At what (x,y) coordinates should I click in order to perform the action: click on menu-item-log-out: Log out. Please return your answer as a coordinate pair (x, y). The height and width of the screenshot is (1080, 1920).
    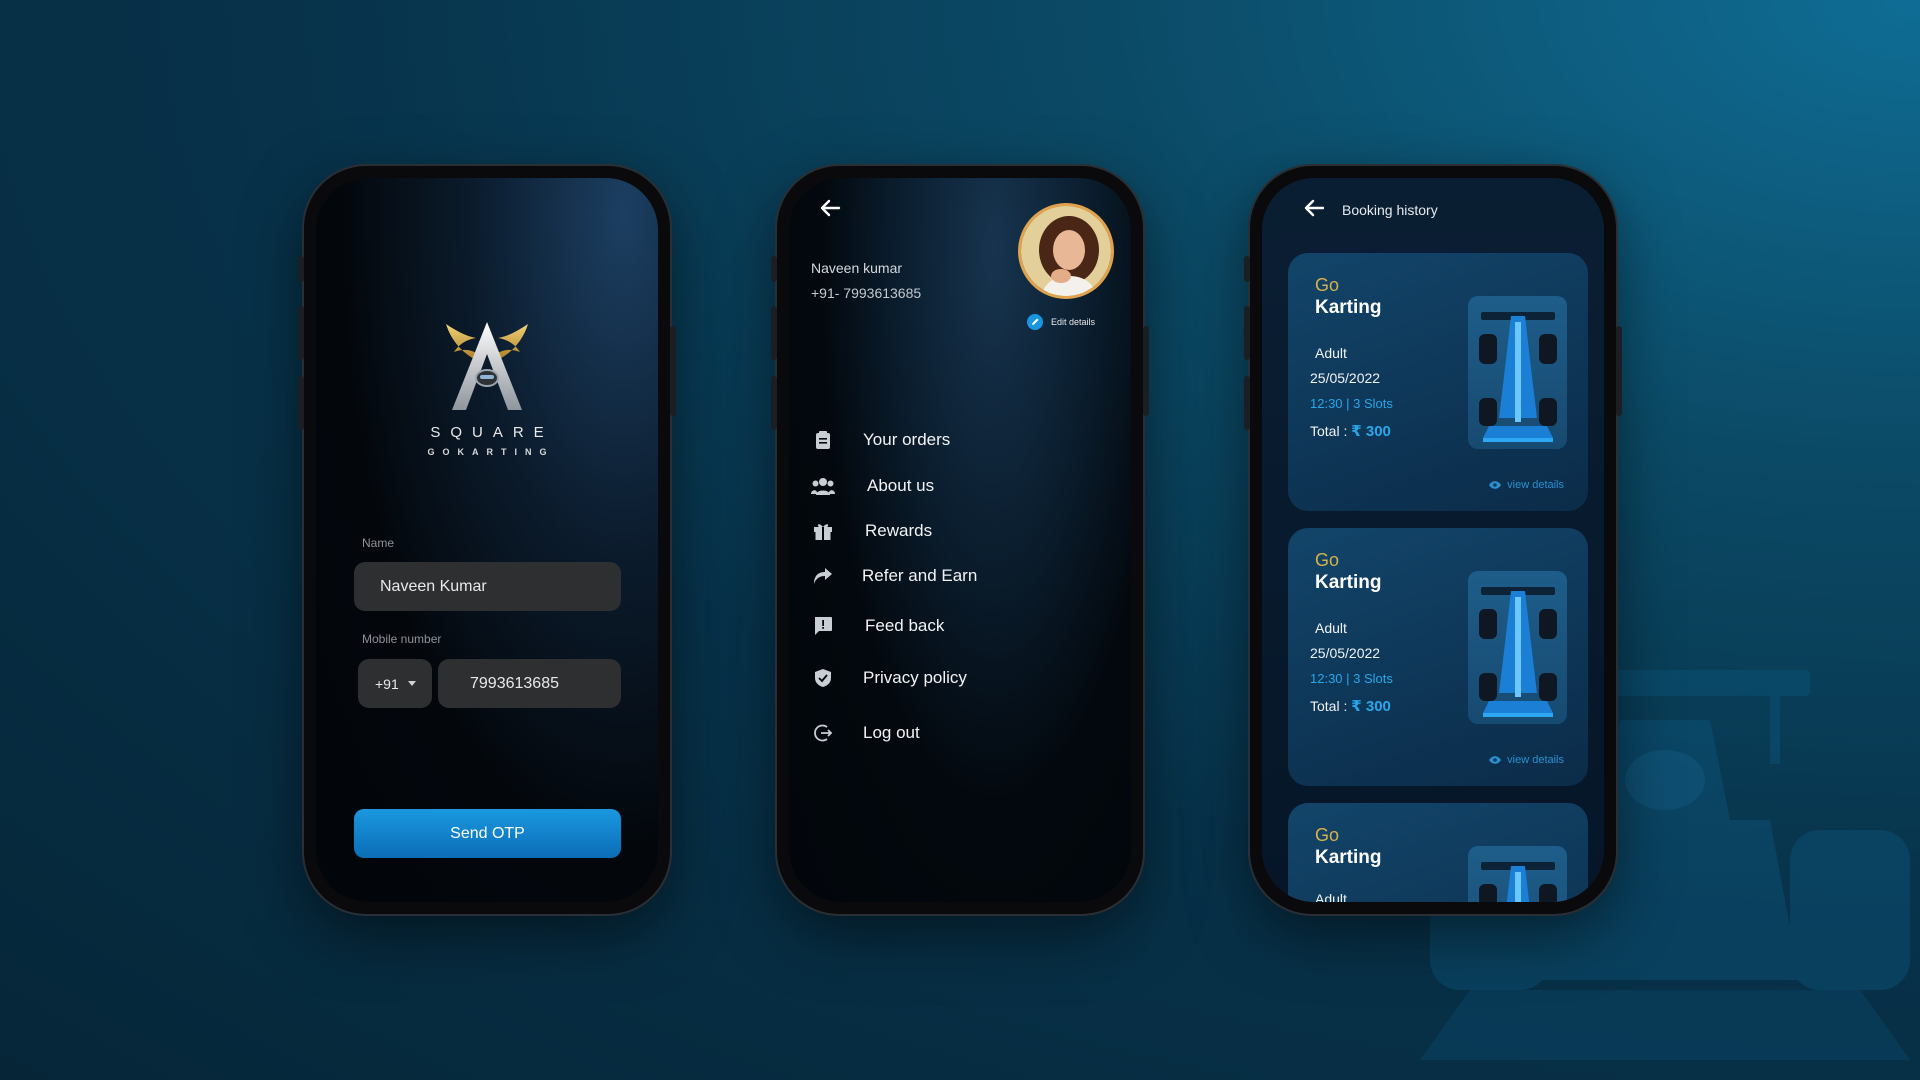
    Looking at the image, I should click on (865, 733).